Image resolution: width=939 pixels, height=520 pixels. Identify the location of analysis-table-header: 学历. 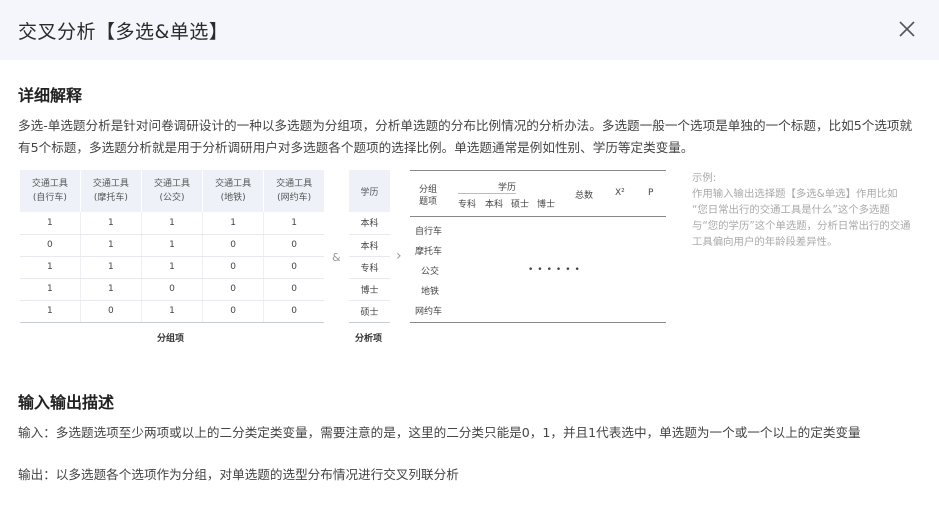
(369, 191).